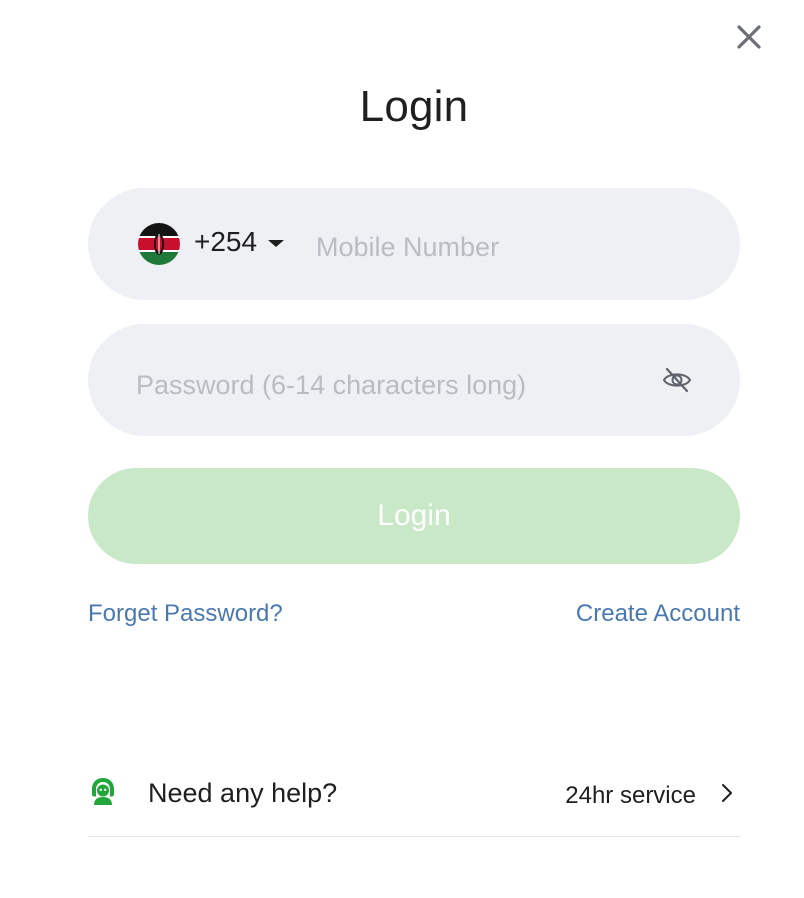 This screenshot has height=898, width=804. What do you see at coordinates (343, 385) in the screenshot?
I see `password-input` at bounding box center [343, 385].